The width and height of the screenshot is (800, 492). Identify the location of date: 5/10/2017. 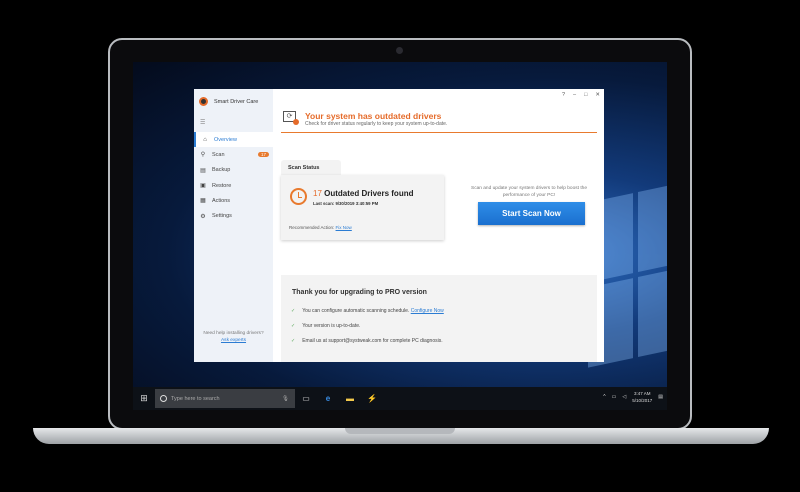
(642, 400).